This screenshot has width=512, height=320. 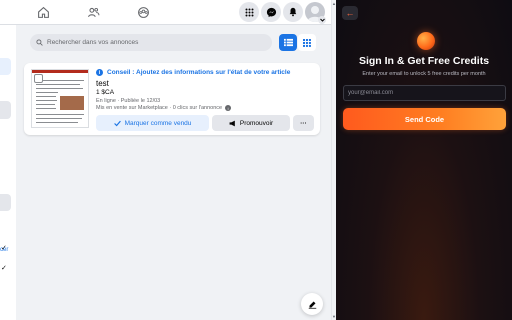 What do you see at coordinates (60, 98) in the screenshot?
I see `listing-thumbnail` at bounding box center [60, 98].